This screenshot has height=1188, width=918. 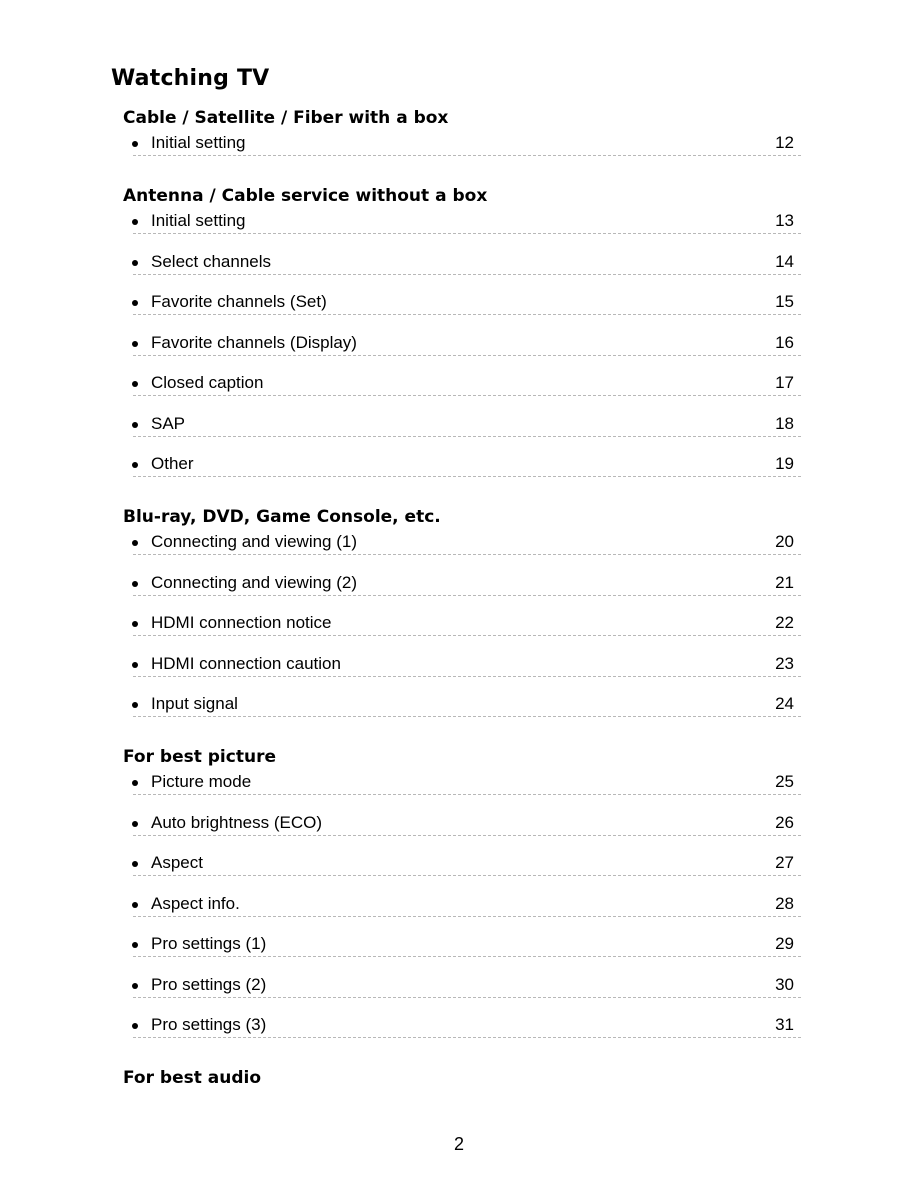 What do you see at coordinates (211, 262) in the screenshot?
I see `entry-label: Select channels` at bounding box center [211, 262].